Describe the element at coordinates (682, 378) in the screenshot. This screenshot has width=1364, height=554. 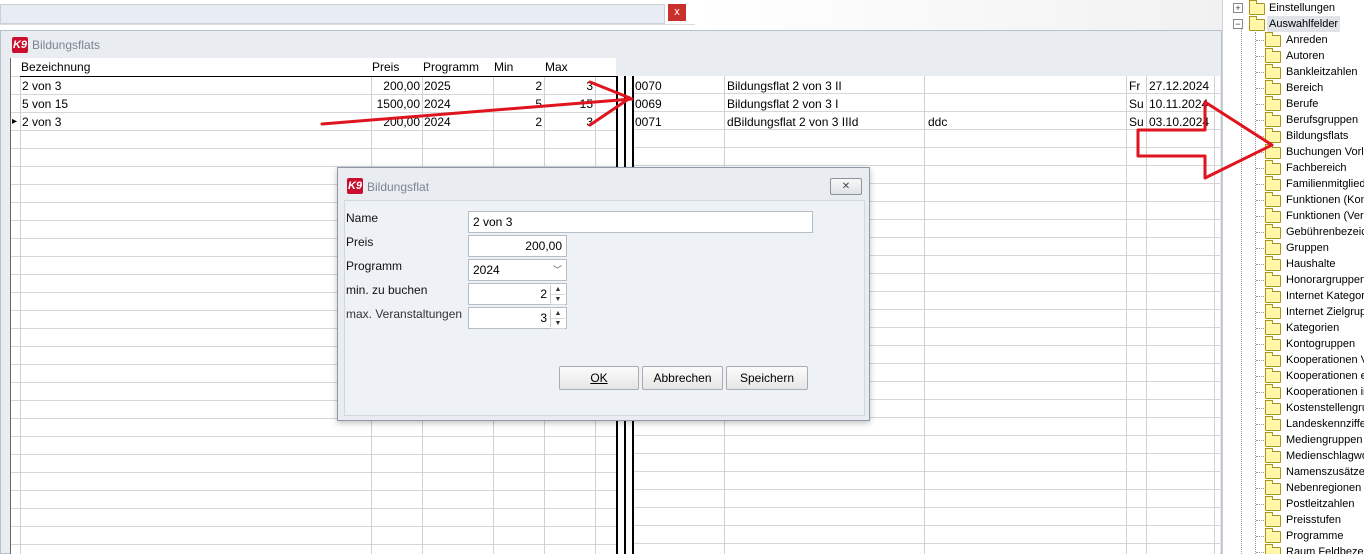
I see `abbrechen-button: Abbrechen` at that location.